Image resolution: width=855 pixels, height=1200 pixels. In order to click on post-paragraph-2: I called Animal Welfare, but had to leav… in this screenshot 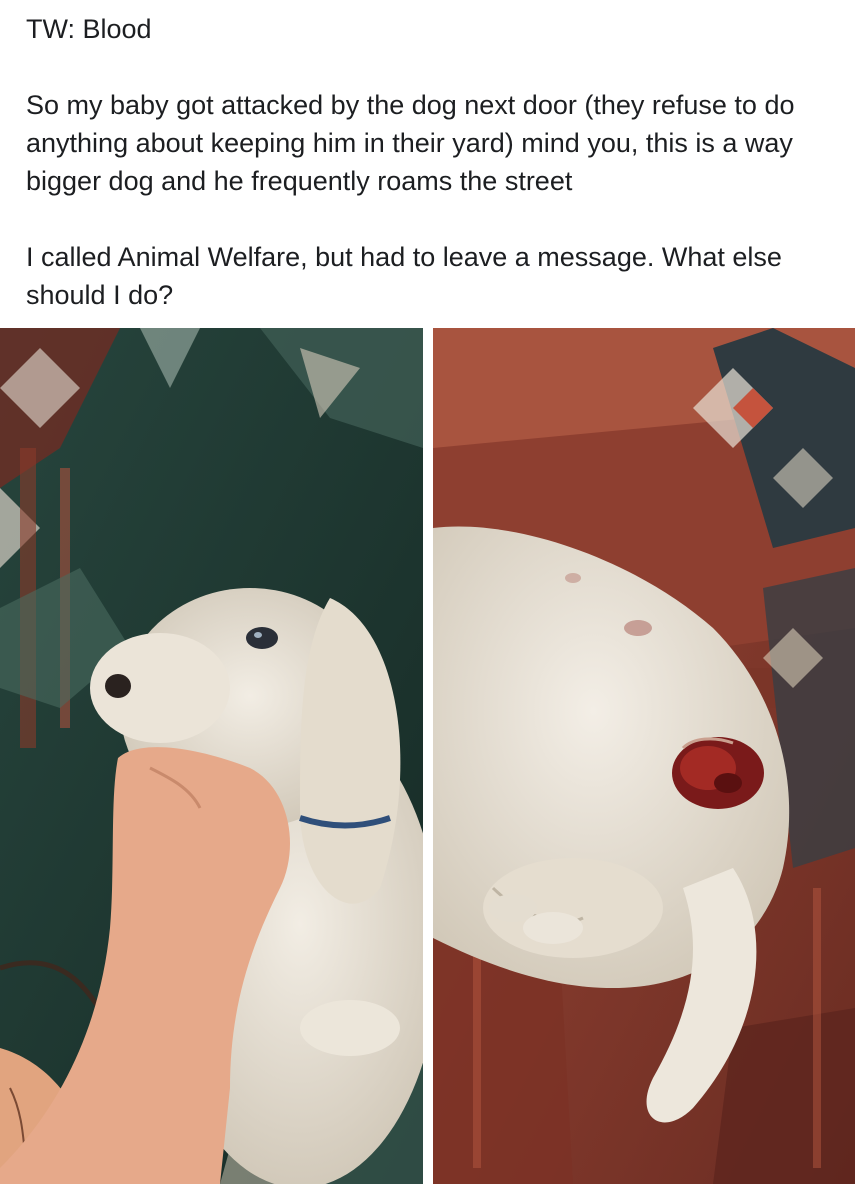, I will do `click(404, 276)`.